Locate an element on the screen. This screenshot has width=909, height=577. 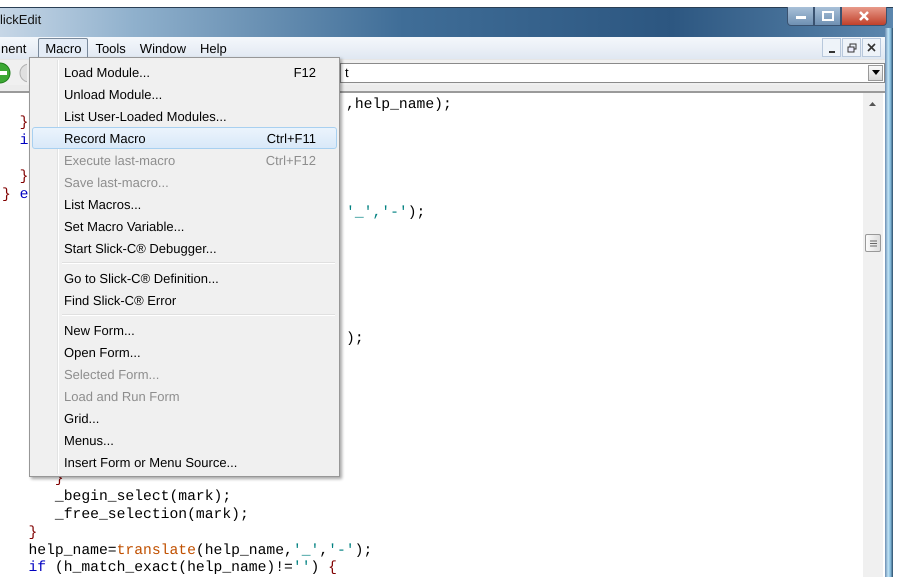
scrollbar is located at coordinates (873, 335).